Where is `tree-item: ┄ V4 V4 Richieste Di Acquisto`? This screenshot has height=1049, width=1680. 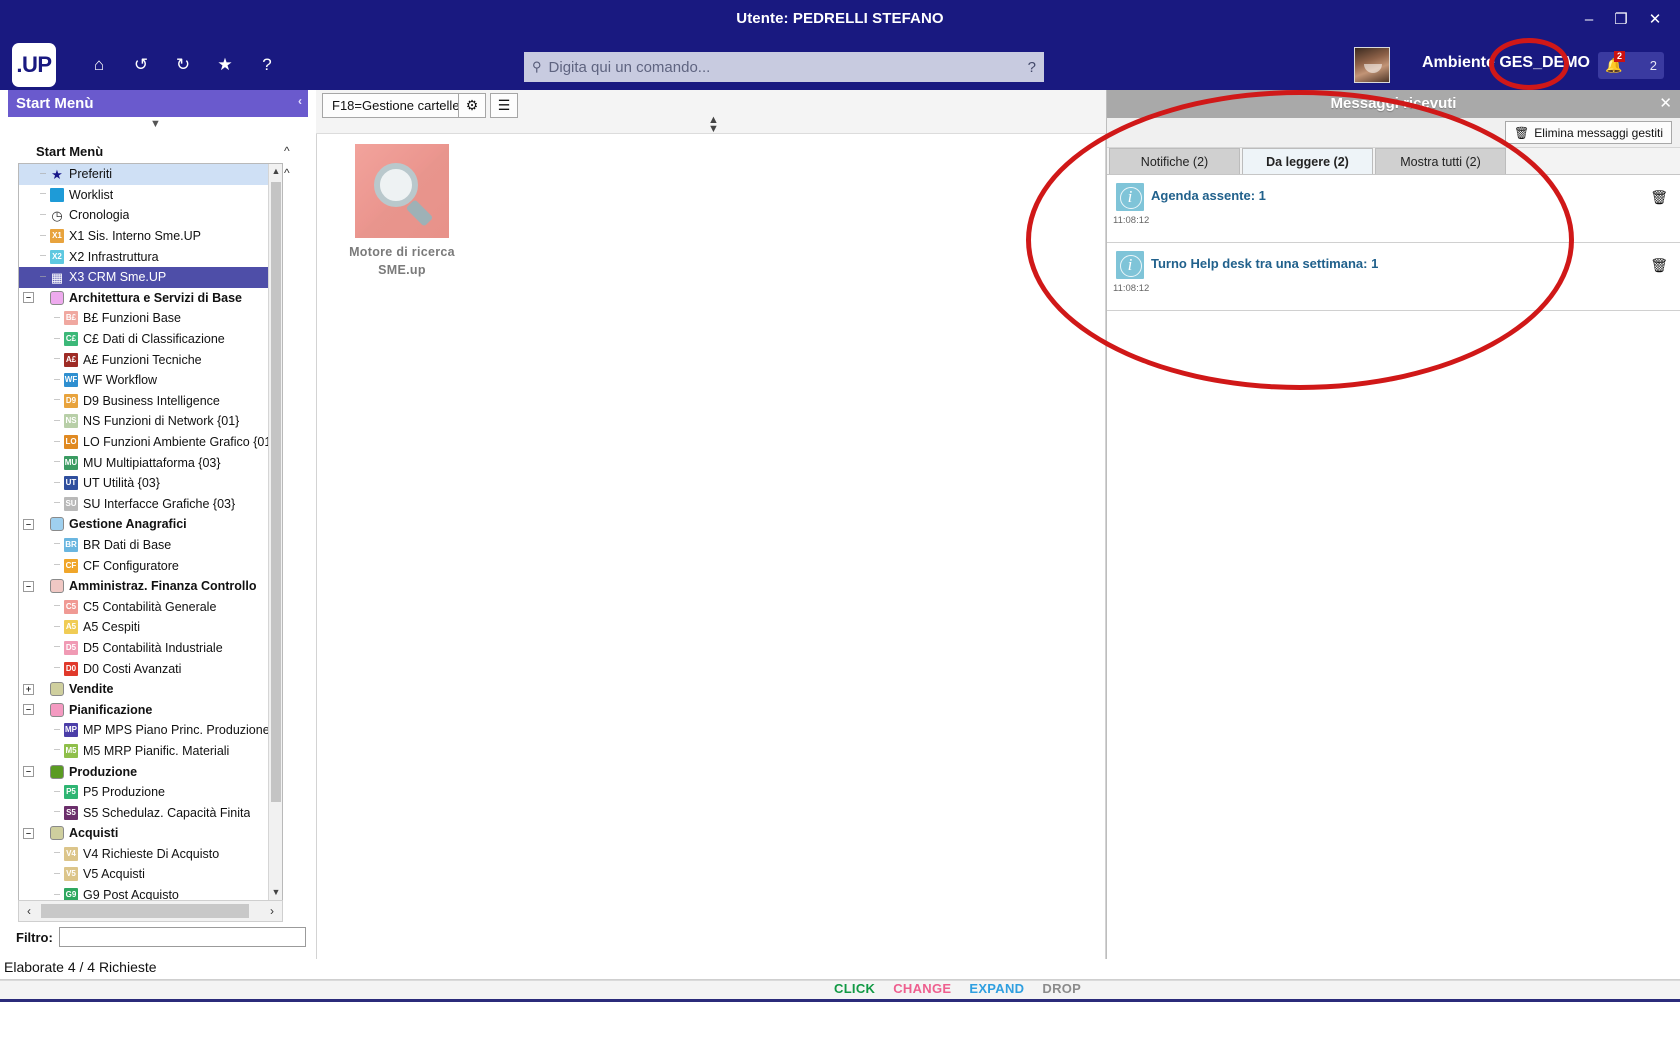
tree-item: ┄ V4 V4 Richieste Di Acquisto is located at coordinates (150, 854).